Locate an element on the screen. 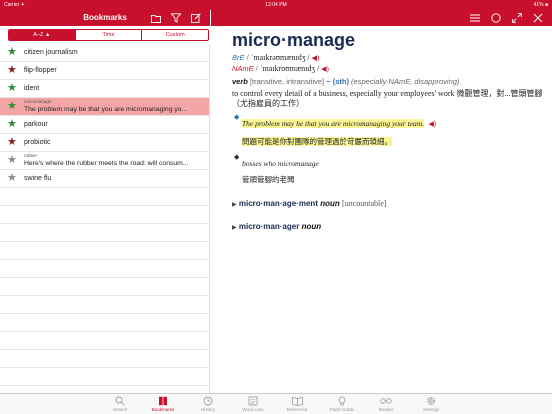 The image size is (552, 414). reader-icon is located at coordinates (386, 401).